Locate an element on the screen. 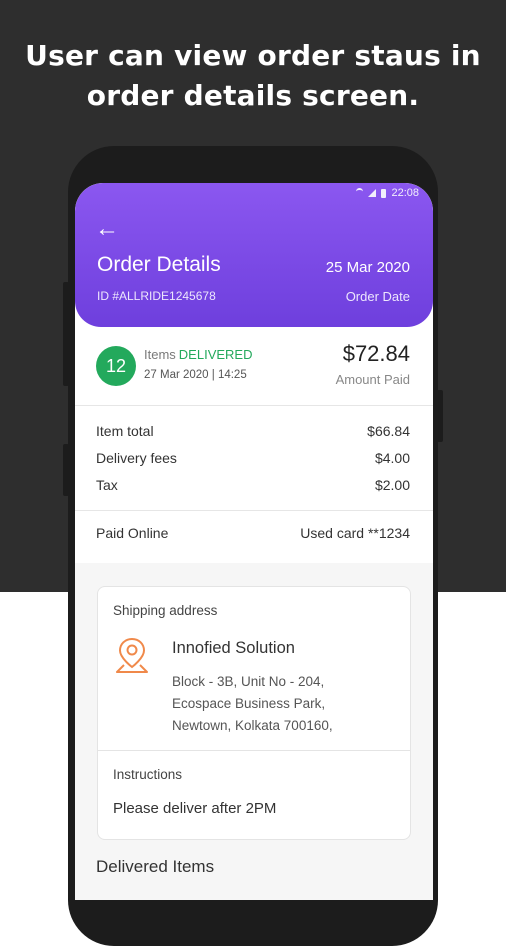 This screenshot has height=946, width=506. address-line: Newtown, Kolkata 700160, is located at coordinates (252, 725).